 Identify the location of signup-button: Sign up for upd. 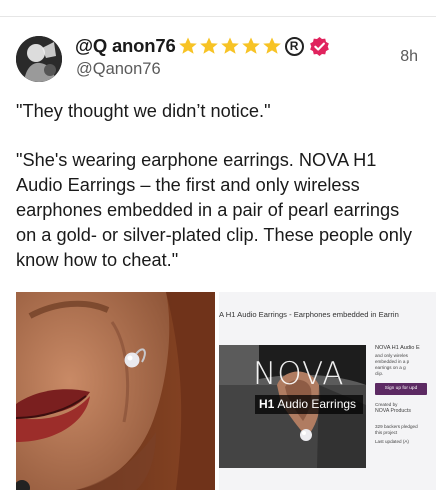
(401, 389).